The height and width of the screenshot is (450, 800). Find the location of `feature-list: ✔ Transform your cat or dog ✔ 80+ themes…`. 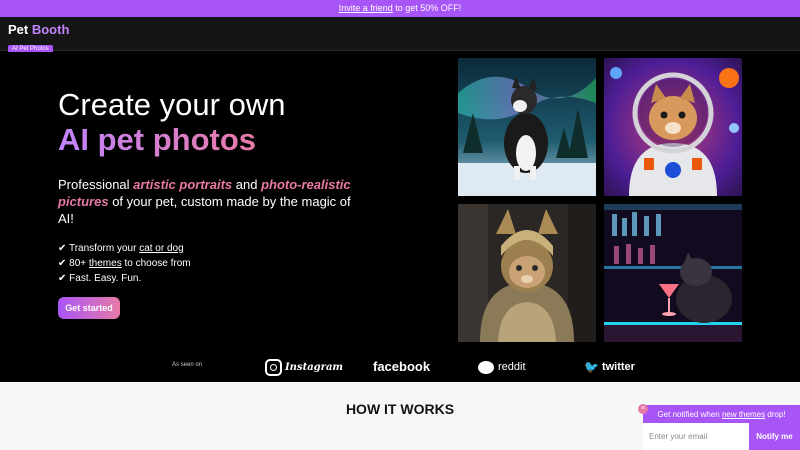

feature-list: ✔ Transform your cat or dog ✔ 80+ themes… is located at coordinates (124, 263).